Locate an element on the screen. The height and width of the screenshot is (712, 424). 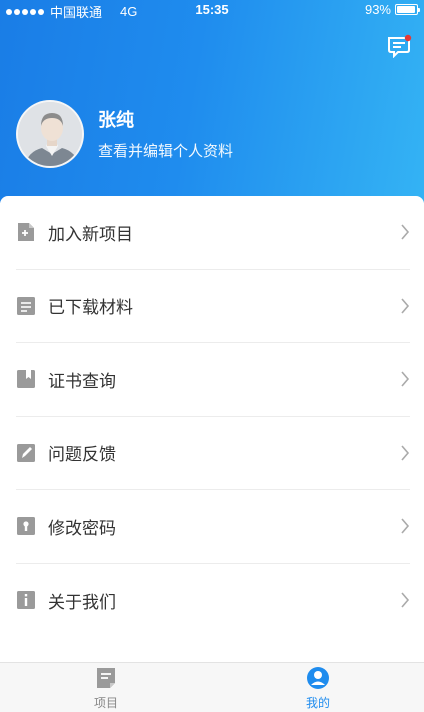
battery-percent: 93% is located at coordinates (377, 9).